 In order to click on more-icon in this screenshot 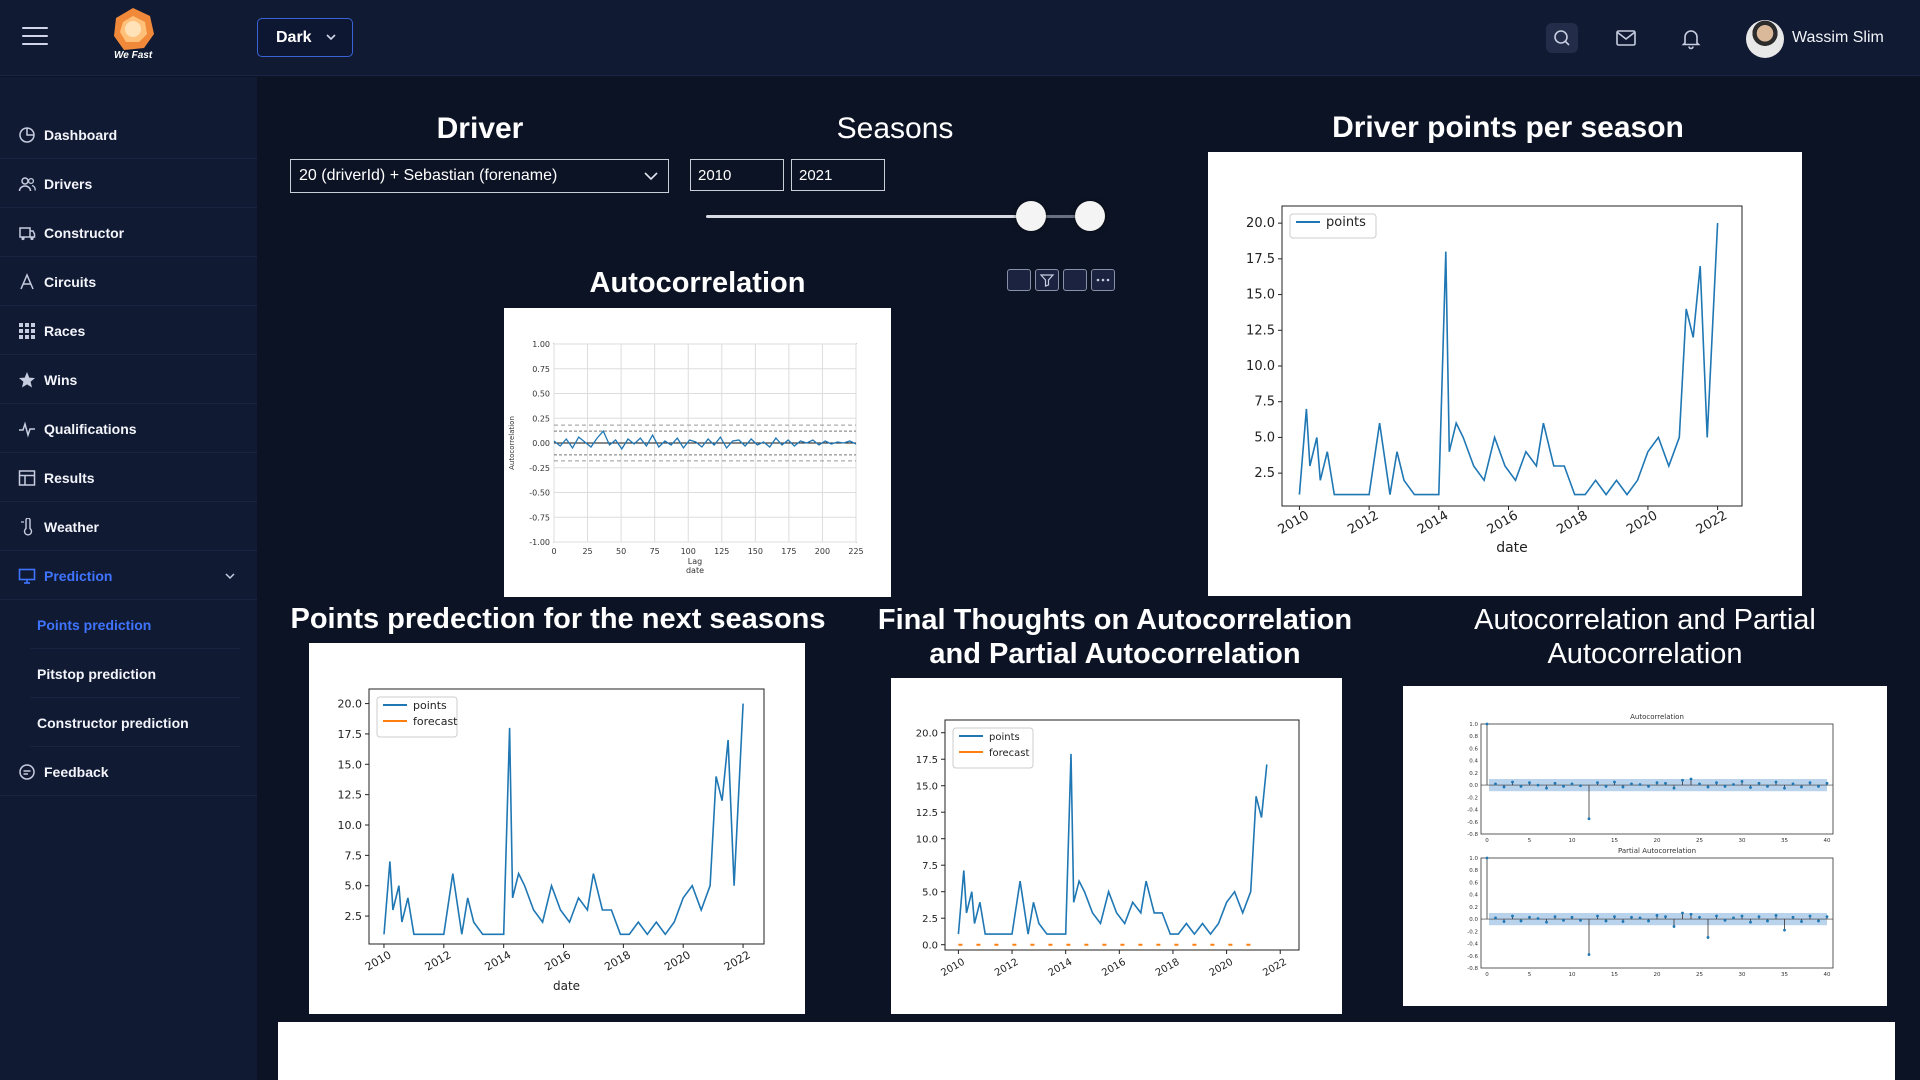, I will do `click(1103, 280)`.